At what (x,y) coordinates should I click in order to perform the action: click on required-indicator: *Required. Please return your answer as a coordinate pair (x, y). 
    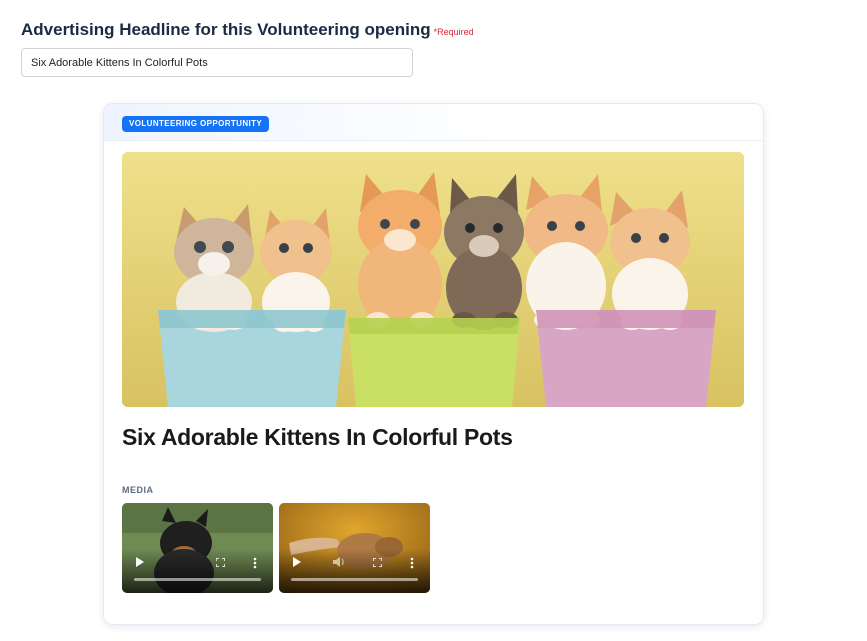
    Looking at the image, I should click on (453, 32).